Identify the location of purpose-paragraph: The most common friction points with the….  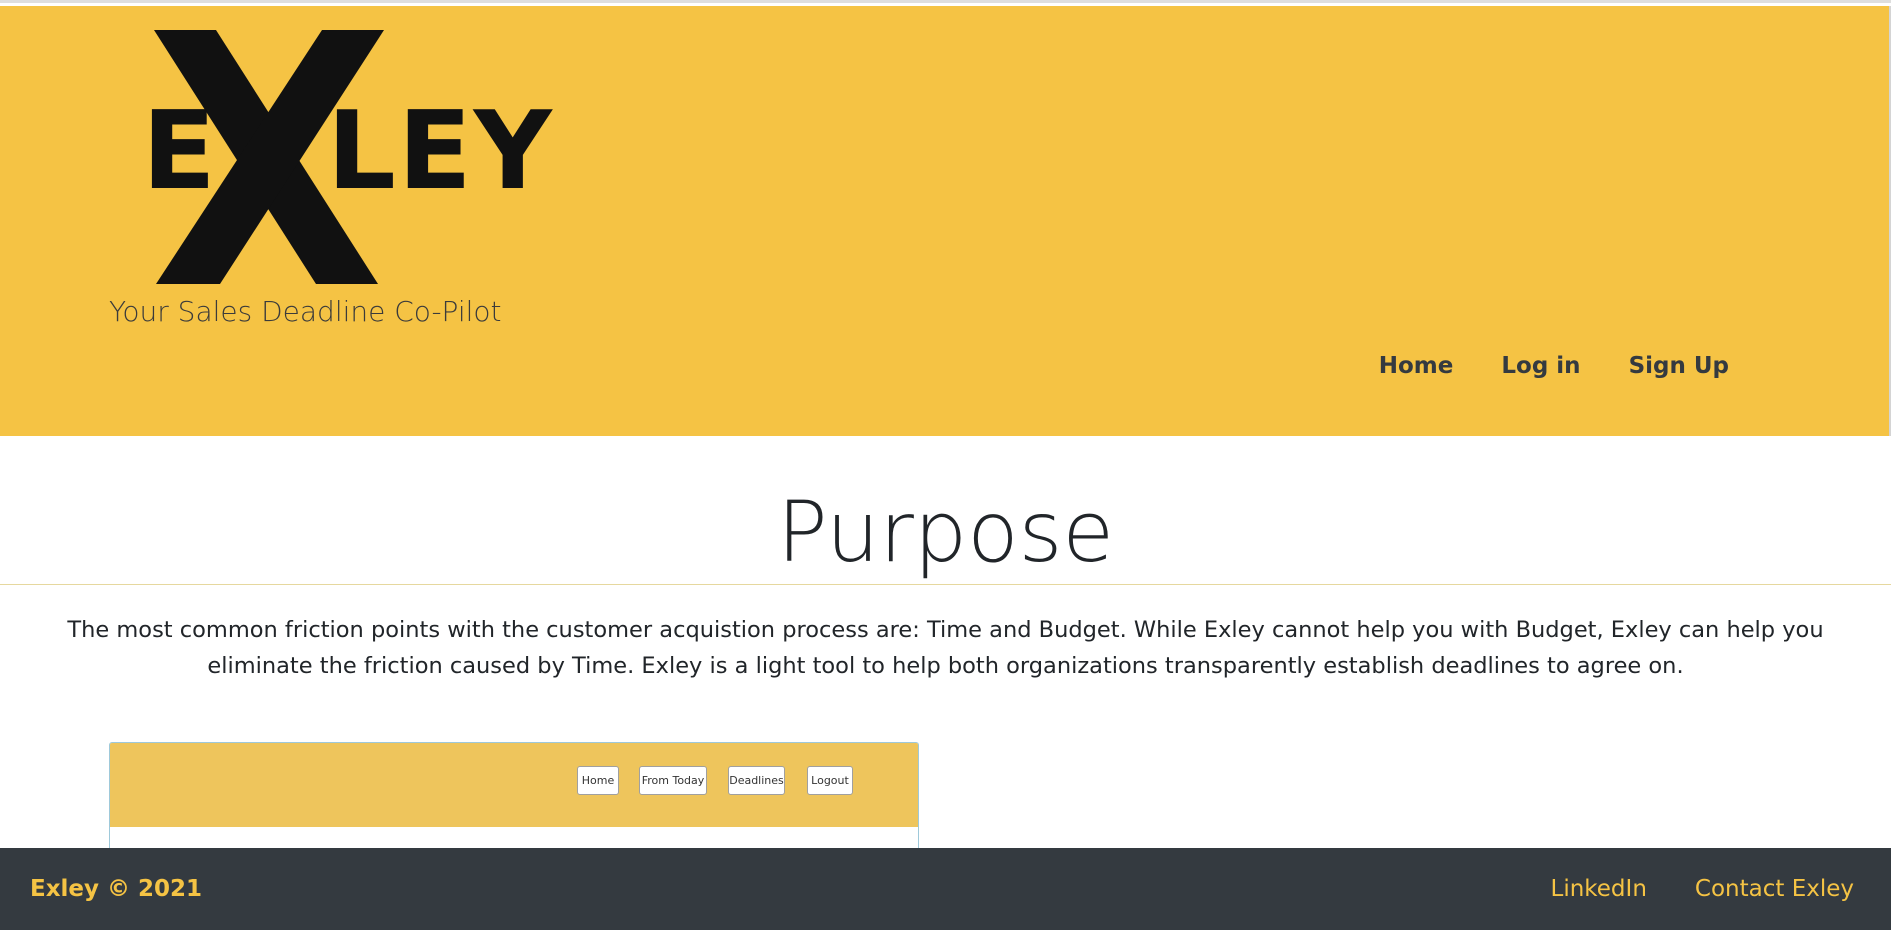
(945, 648).